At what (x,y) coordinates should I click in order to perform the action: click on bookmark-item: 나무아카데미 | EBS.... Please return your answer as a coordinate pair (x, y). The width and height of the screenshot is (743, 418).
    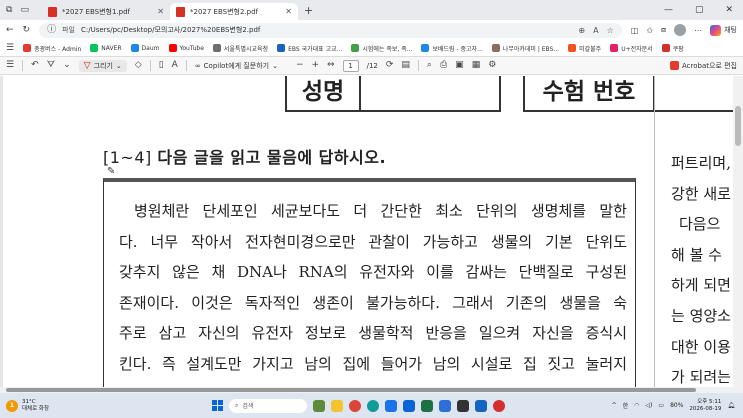
    Looking at the image, I should click on (525, 48).